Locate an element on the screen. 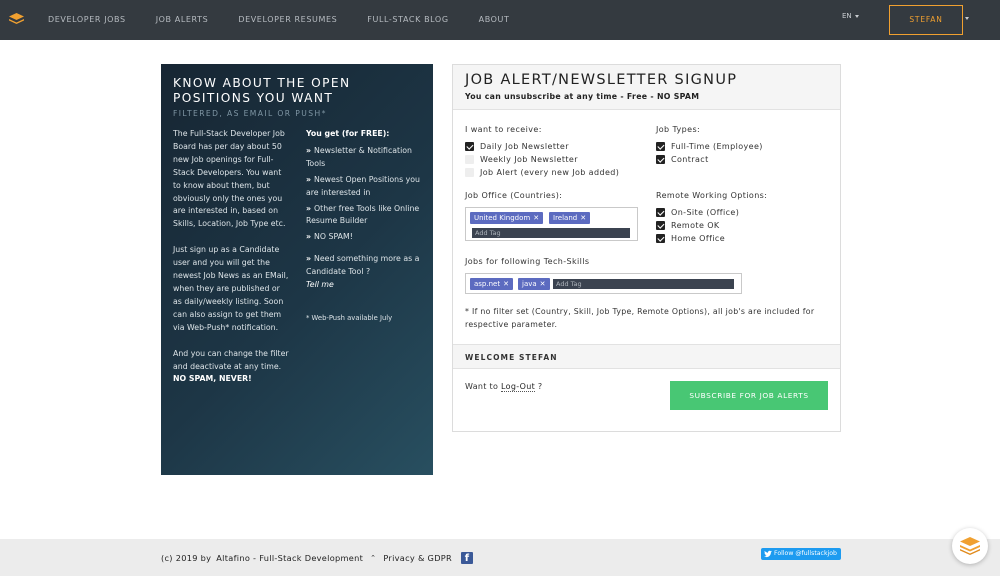 The width and height of the screenshot is (1000, 576). stack-layers-icon is located at coordinates (970, 546).